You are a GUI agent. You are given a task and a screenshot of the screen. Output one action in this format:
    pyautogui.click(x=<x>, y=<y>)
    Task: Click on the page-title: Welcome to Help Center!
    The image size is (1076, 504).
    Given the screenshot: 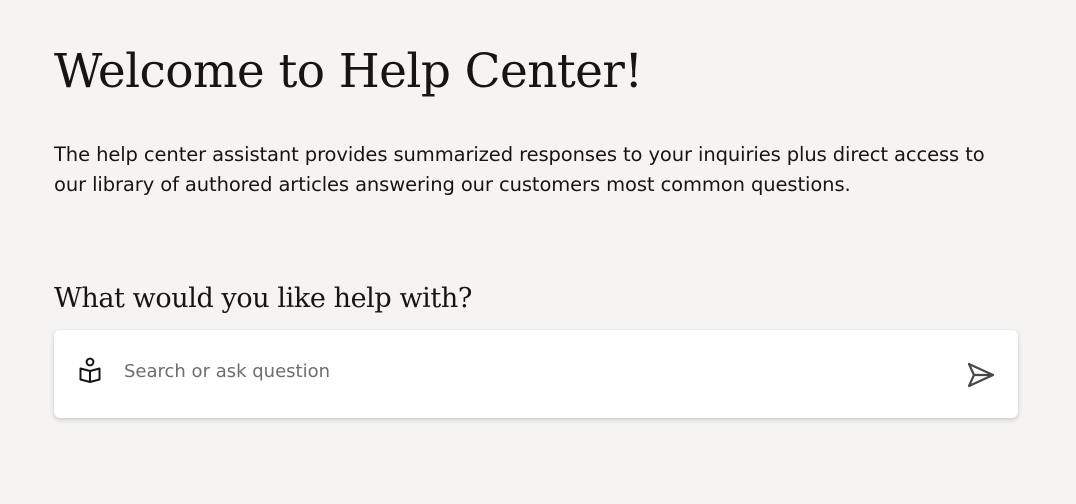 What is the action you would take?
    pyautogui.click(x=348, y=71)
    